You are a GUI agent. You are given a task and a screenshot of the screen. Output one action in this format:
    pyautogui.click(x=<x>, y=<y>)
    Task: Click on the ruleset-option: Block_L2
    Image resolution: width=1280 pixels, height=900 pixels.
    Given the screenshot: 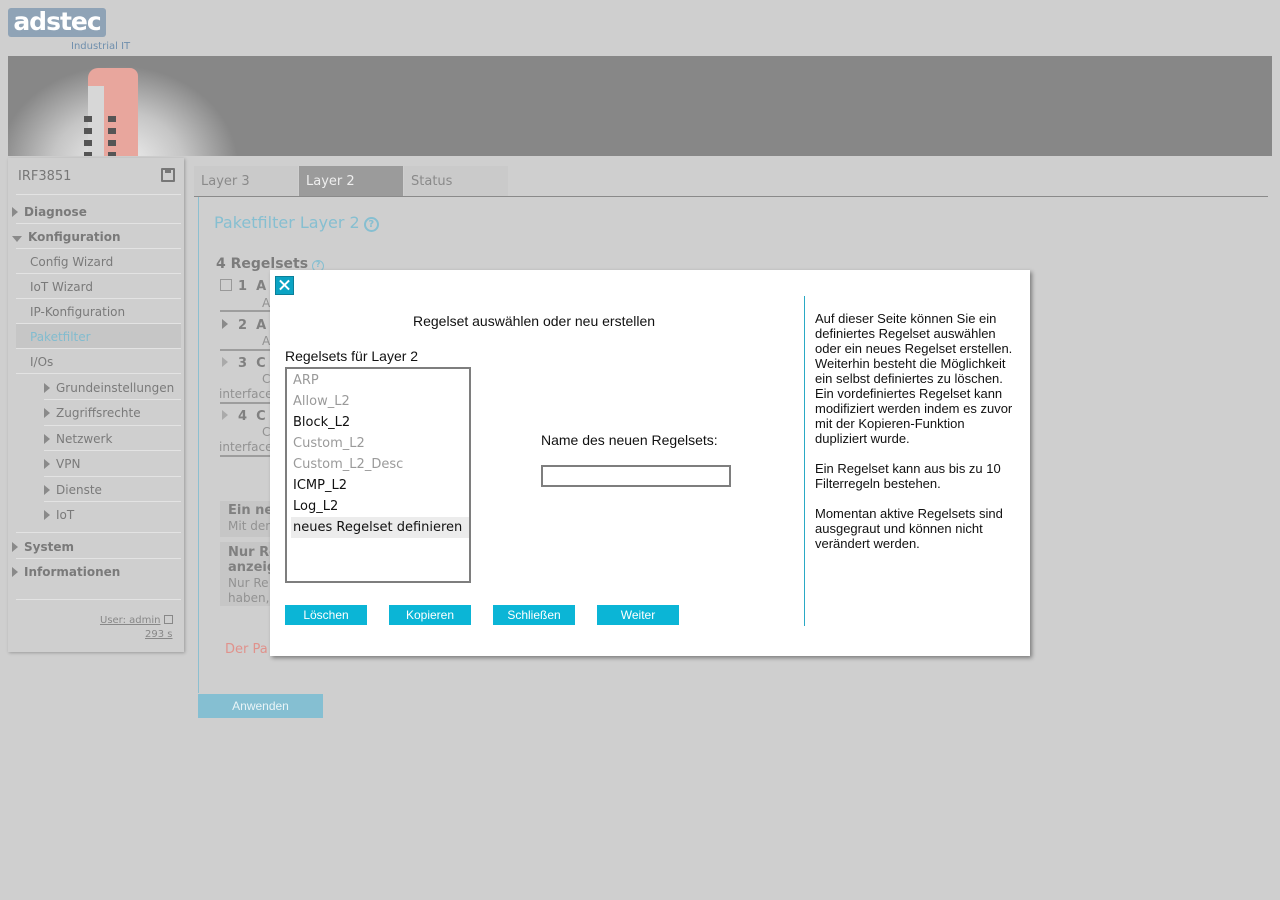 What is the action you would take?
    pyautogui.click(x=380, y=422)
    